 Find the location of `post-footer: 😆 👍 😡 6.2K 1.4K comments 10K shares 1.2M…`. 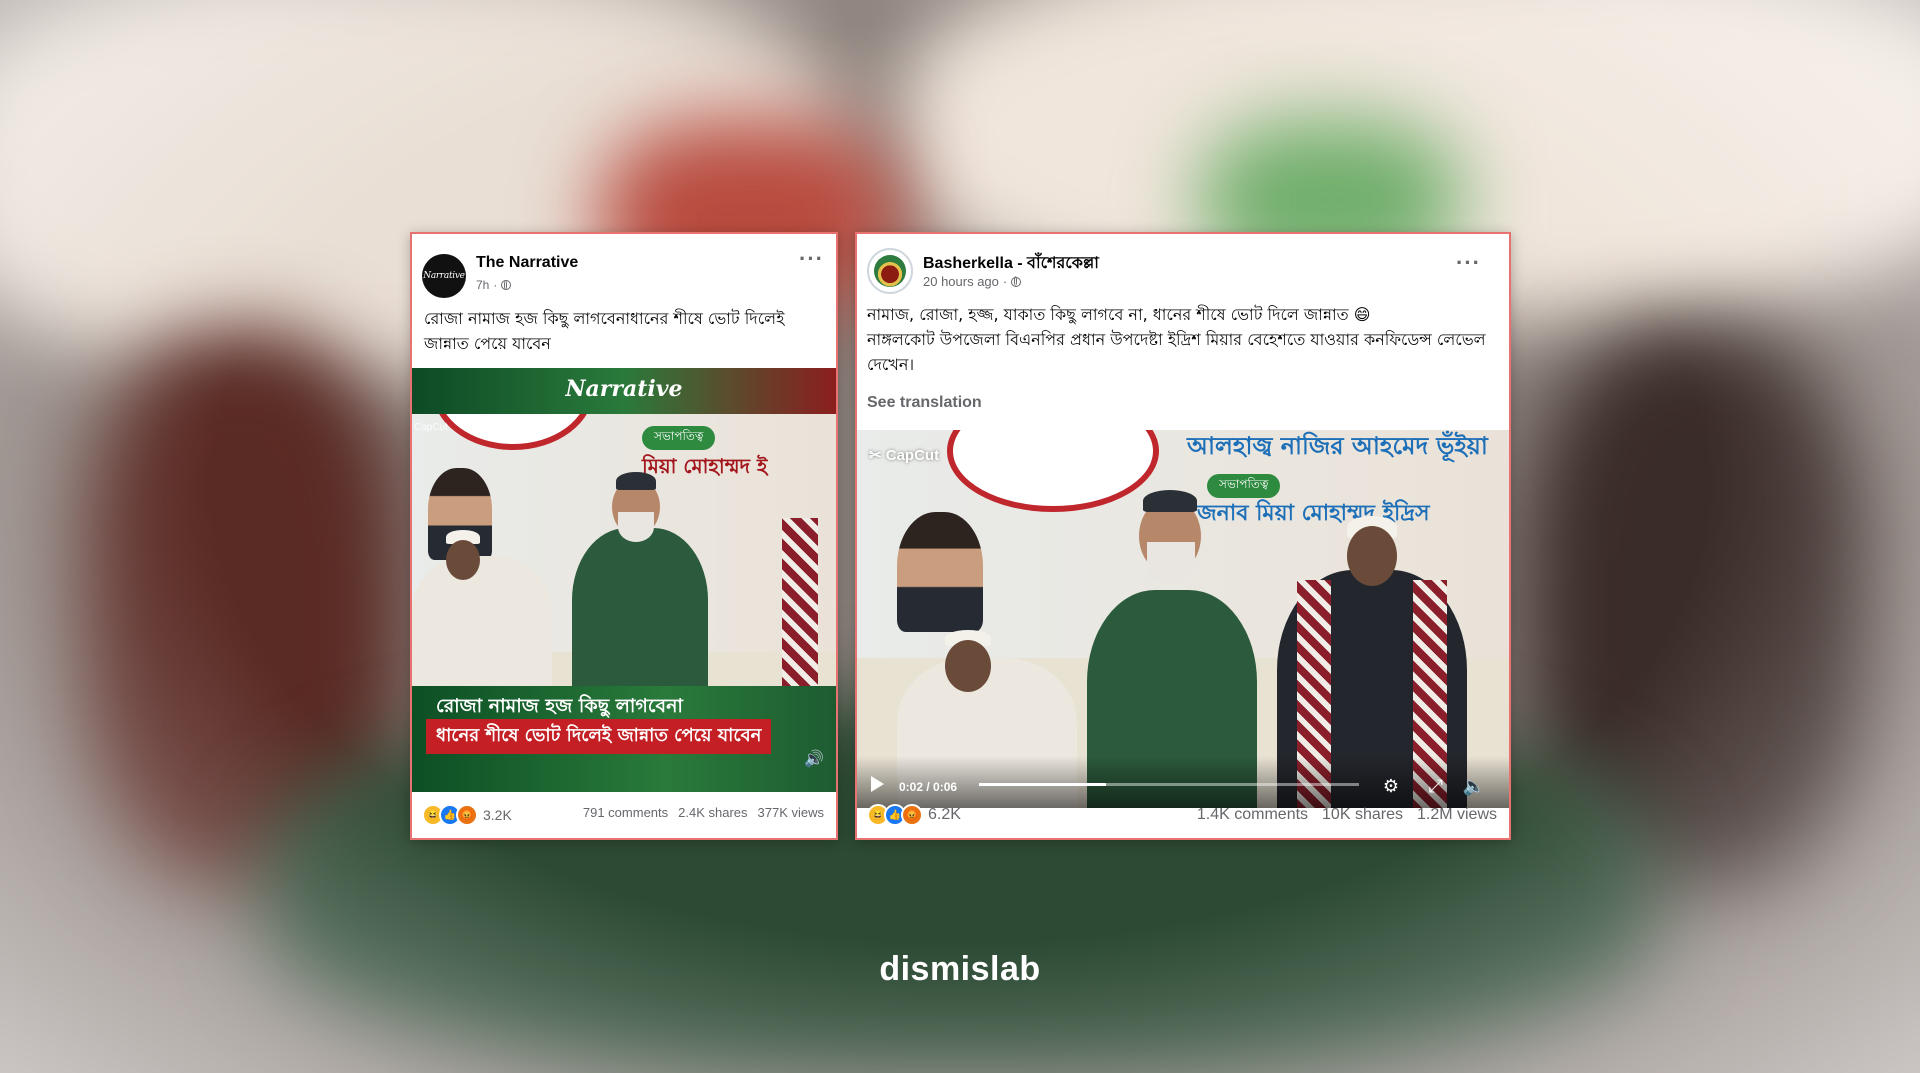

post-footer: 😆 👍 😡 6.2K 1.4K comments 10K shares 1.2M… is located at coordinates (1183, 814).